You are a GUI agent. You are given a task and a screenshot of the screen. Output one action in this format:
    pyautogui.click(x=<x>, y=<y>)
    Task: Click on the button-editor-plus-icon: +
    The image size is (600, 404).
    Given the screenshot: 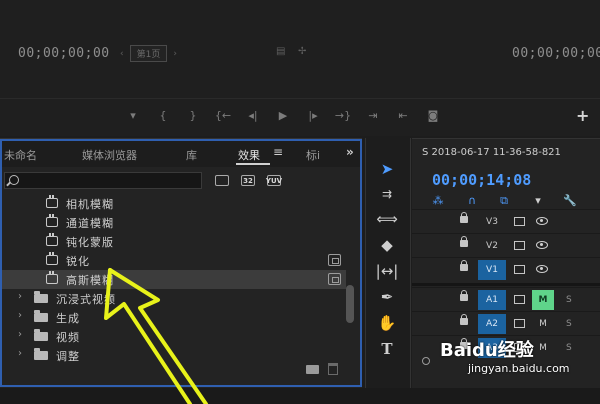 What is the action you would take?
    pyautogui.click(x=582, y=116)
    